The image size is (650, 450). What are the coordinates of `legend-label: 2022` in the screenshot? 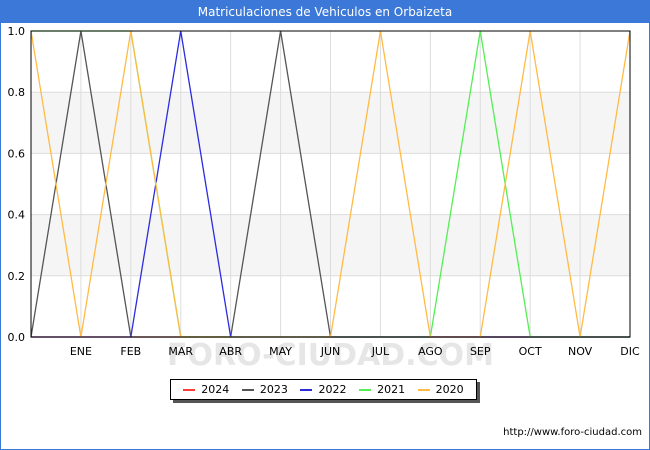 It's located at (332, 389).